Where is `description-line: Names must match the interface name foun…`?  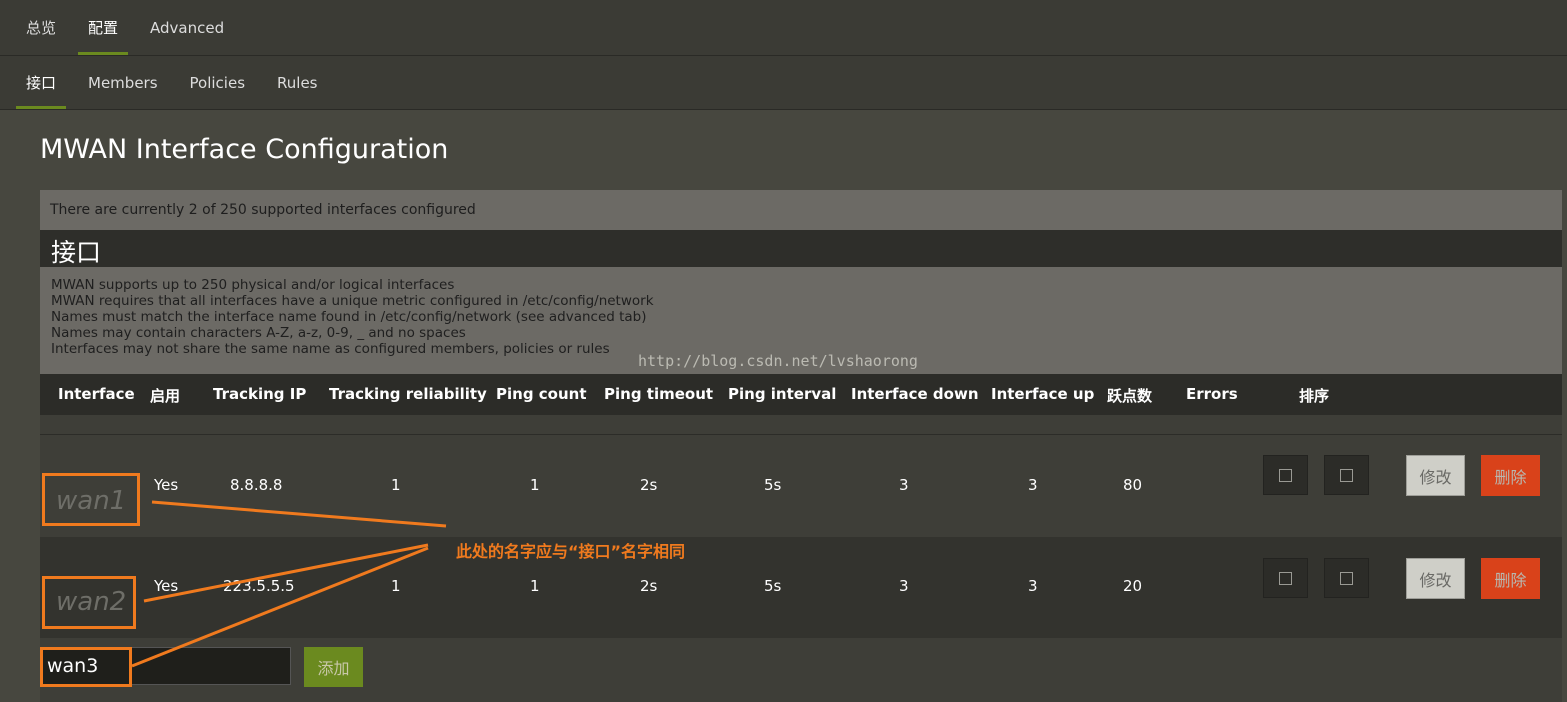
description-line: Names must match the interface name foun… is located at coordinates (349, 317).